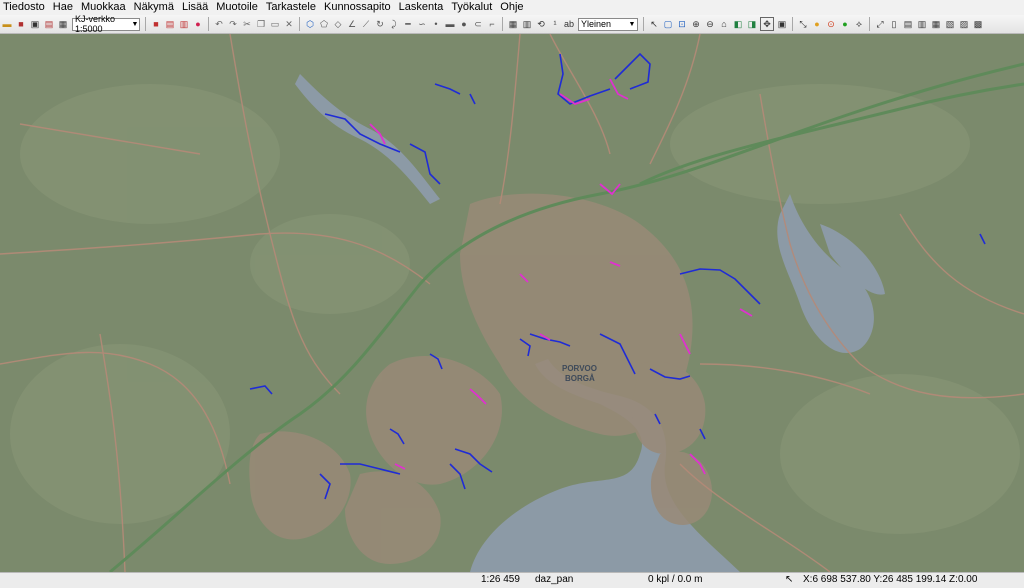  I want to click on menu-tyokalut: Työkalut, so click(471, 7).